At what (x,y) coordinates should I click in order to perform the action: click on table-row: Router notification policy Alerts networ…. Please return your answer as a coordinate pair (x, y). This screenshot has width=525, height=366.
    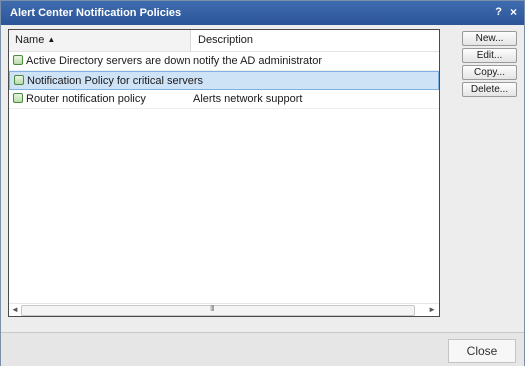
    Looking at the image, I should click on (224, 99).